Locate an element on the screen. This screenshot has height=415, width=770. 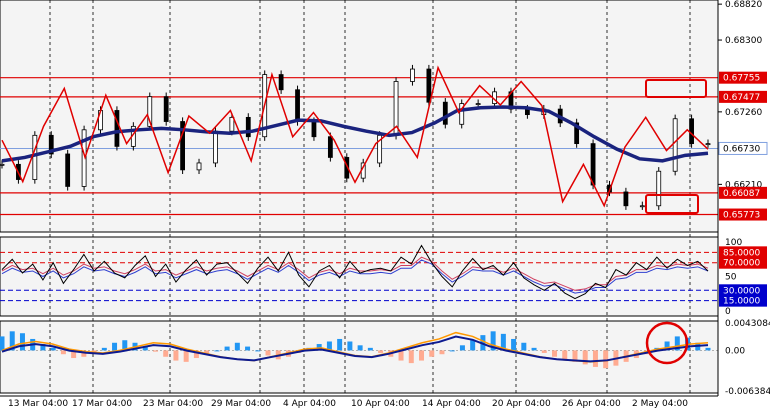
time-tick-label: 20 Apr 04:00 is located at coordinates (521, 404).